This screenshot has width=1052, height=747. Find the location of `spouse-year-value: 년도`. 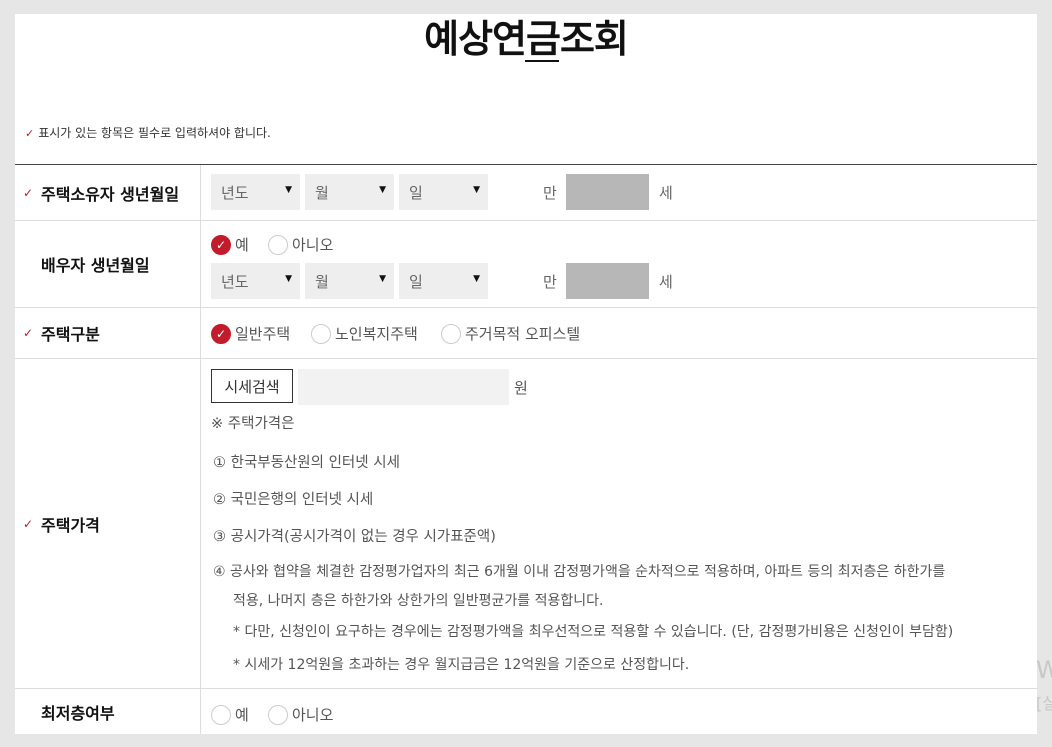

spouse-year-value: 년도 is located at coordinates (235, 281).